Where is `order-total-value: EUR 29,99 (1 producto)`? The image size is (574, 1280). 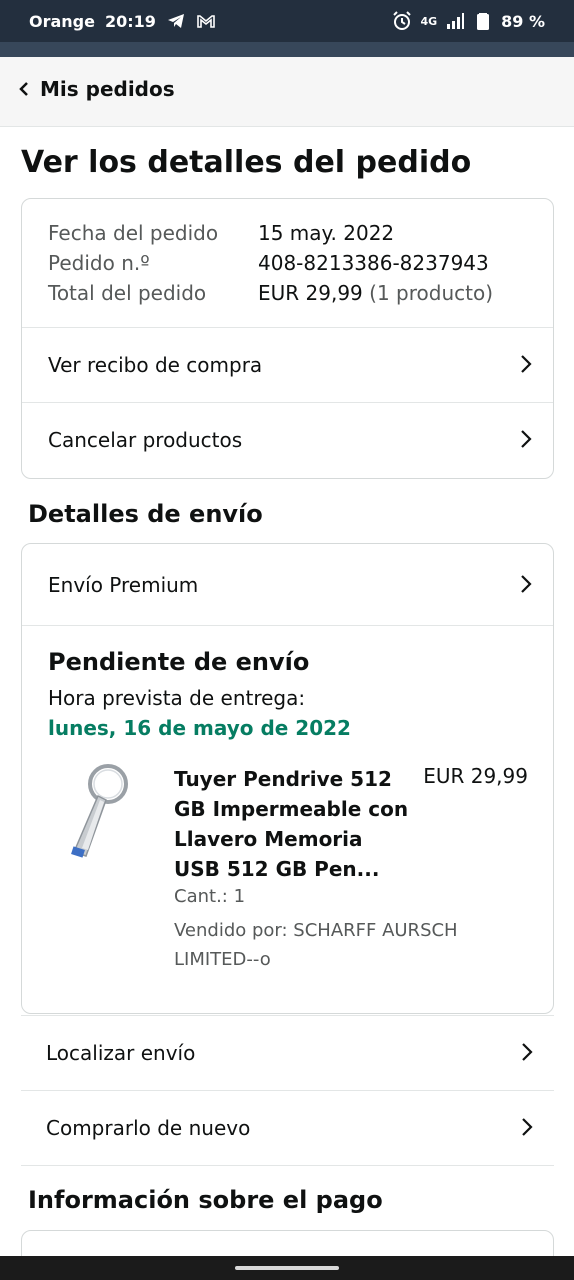
order-total-value: EUR 29,99 (1 producto) is located at coordinates (375, 293).